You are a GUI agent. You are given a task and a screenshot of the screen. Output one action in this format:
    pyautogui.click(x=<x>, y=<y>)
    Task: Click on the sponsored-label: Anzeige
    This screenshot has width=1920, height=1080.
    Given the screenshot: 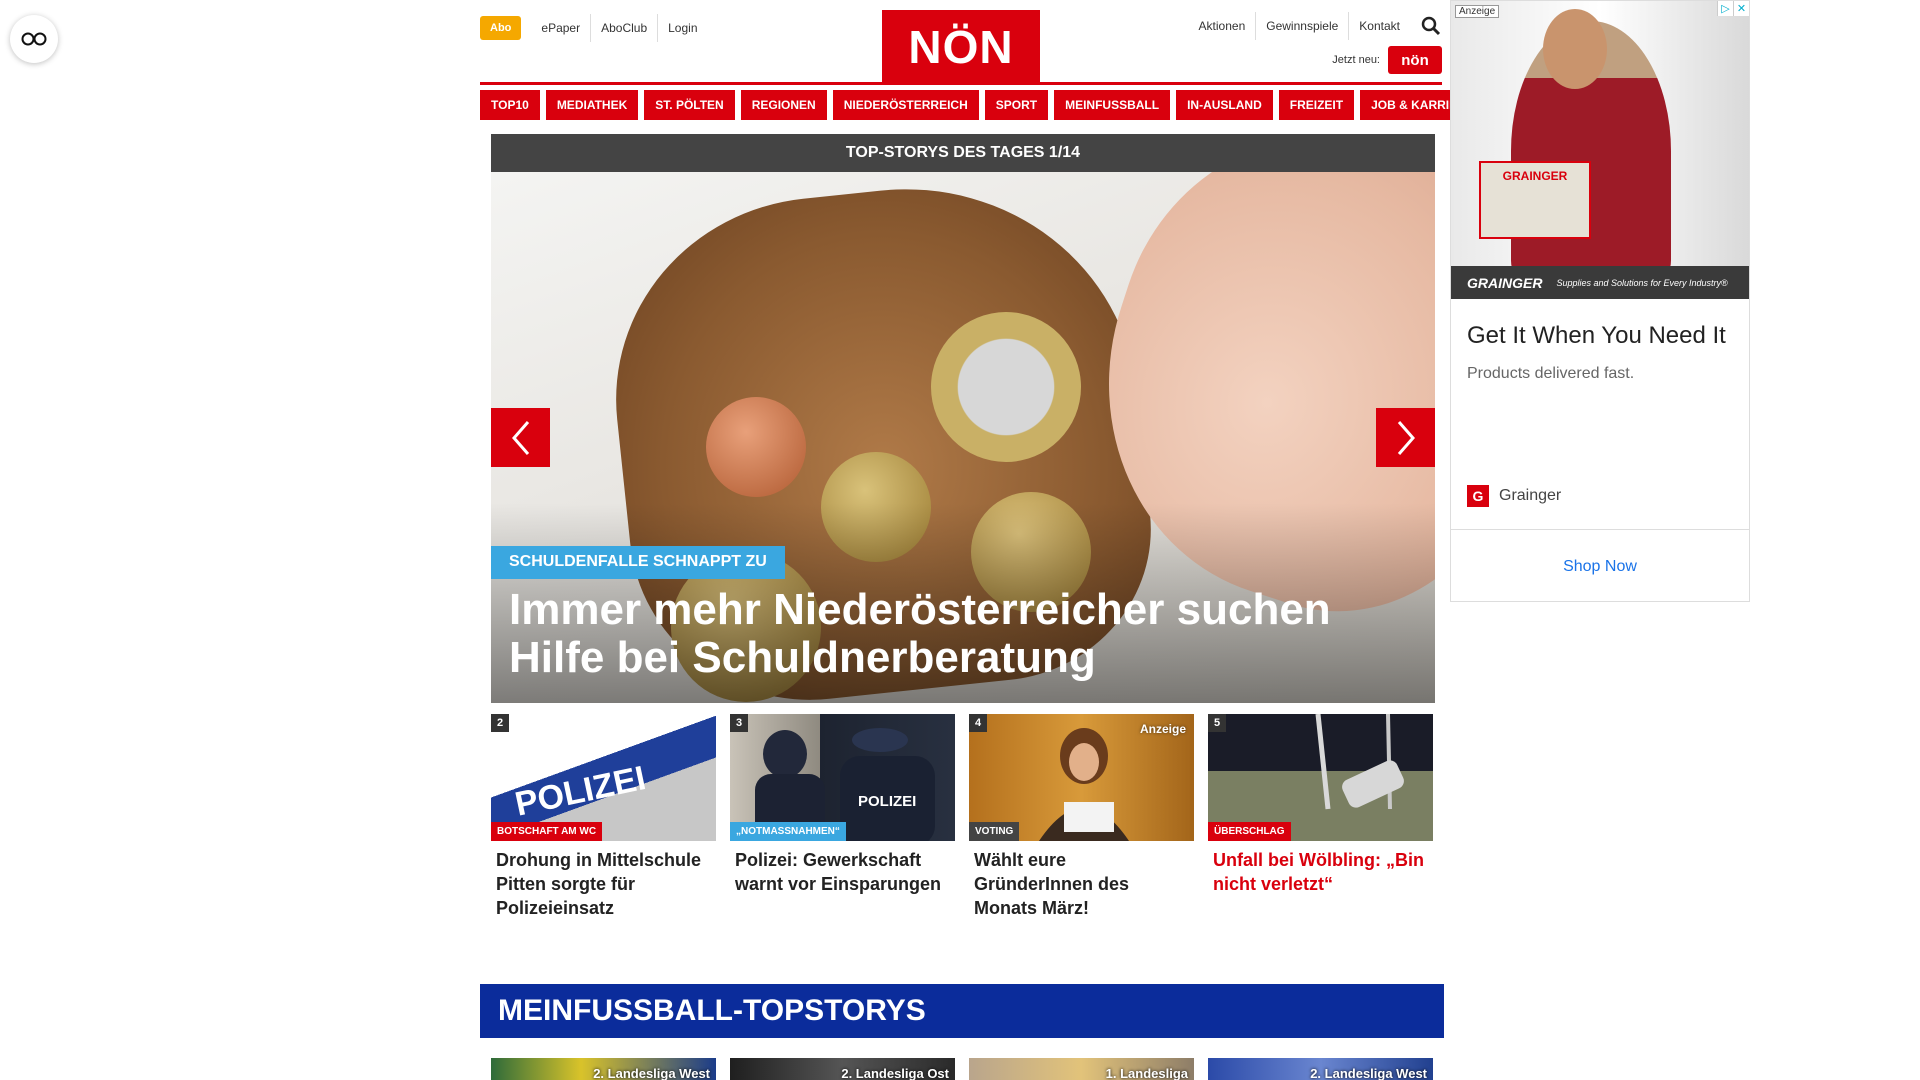 What is the action you would take?
    pyautogui.click(x=1162, y=729)
    